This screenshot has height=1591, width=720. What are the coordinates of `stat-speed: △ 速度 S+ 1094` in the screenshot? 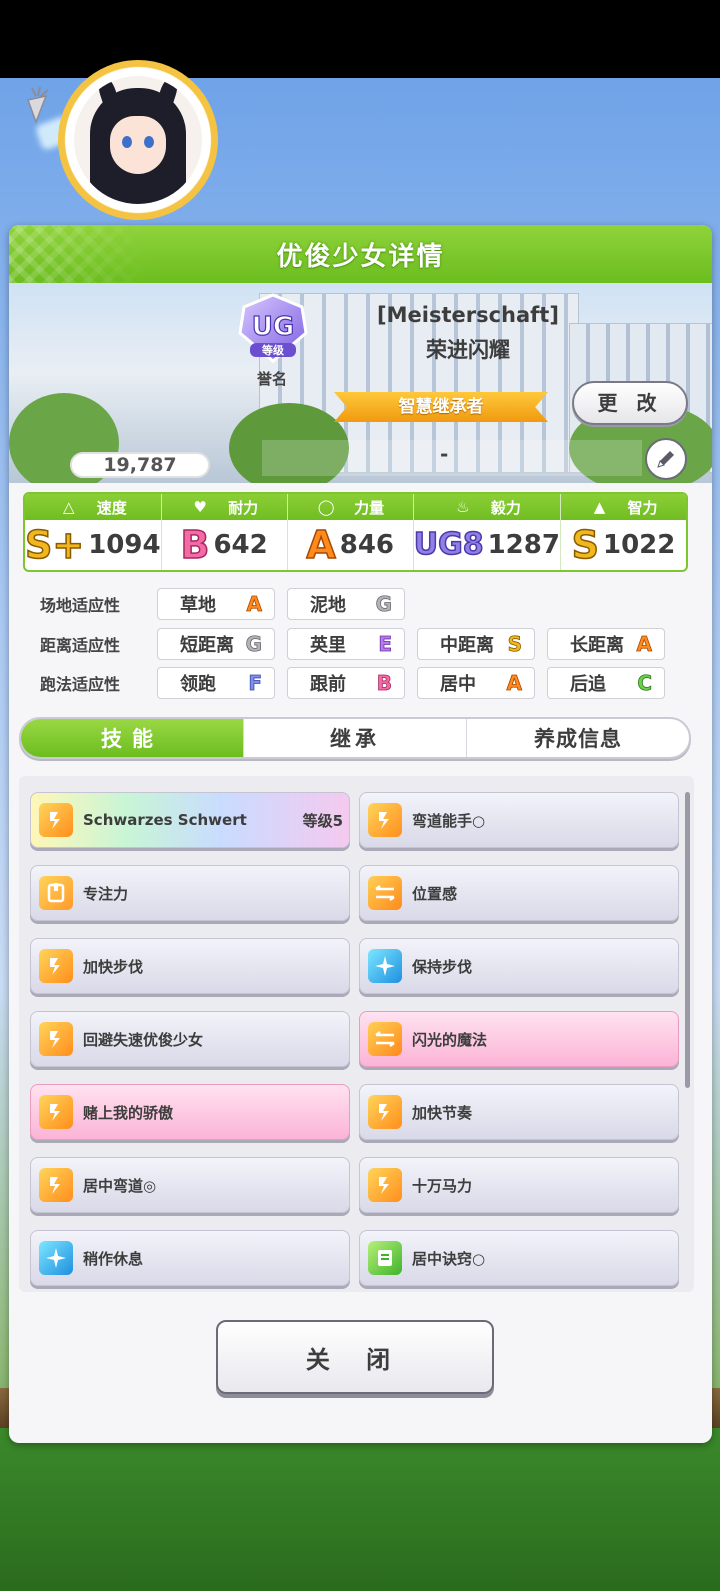 It's located at (93, 532).